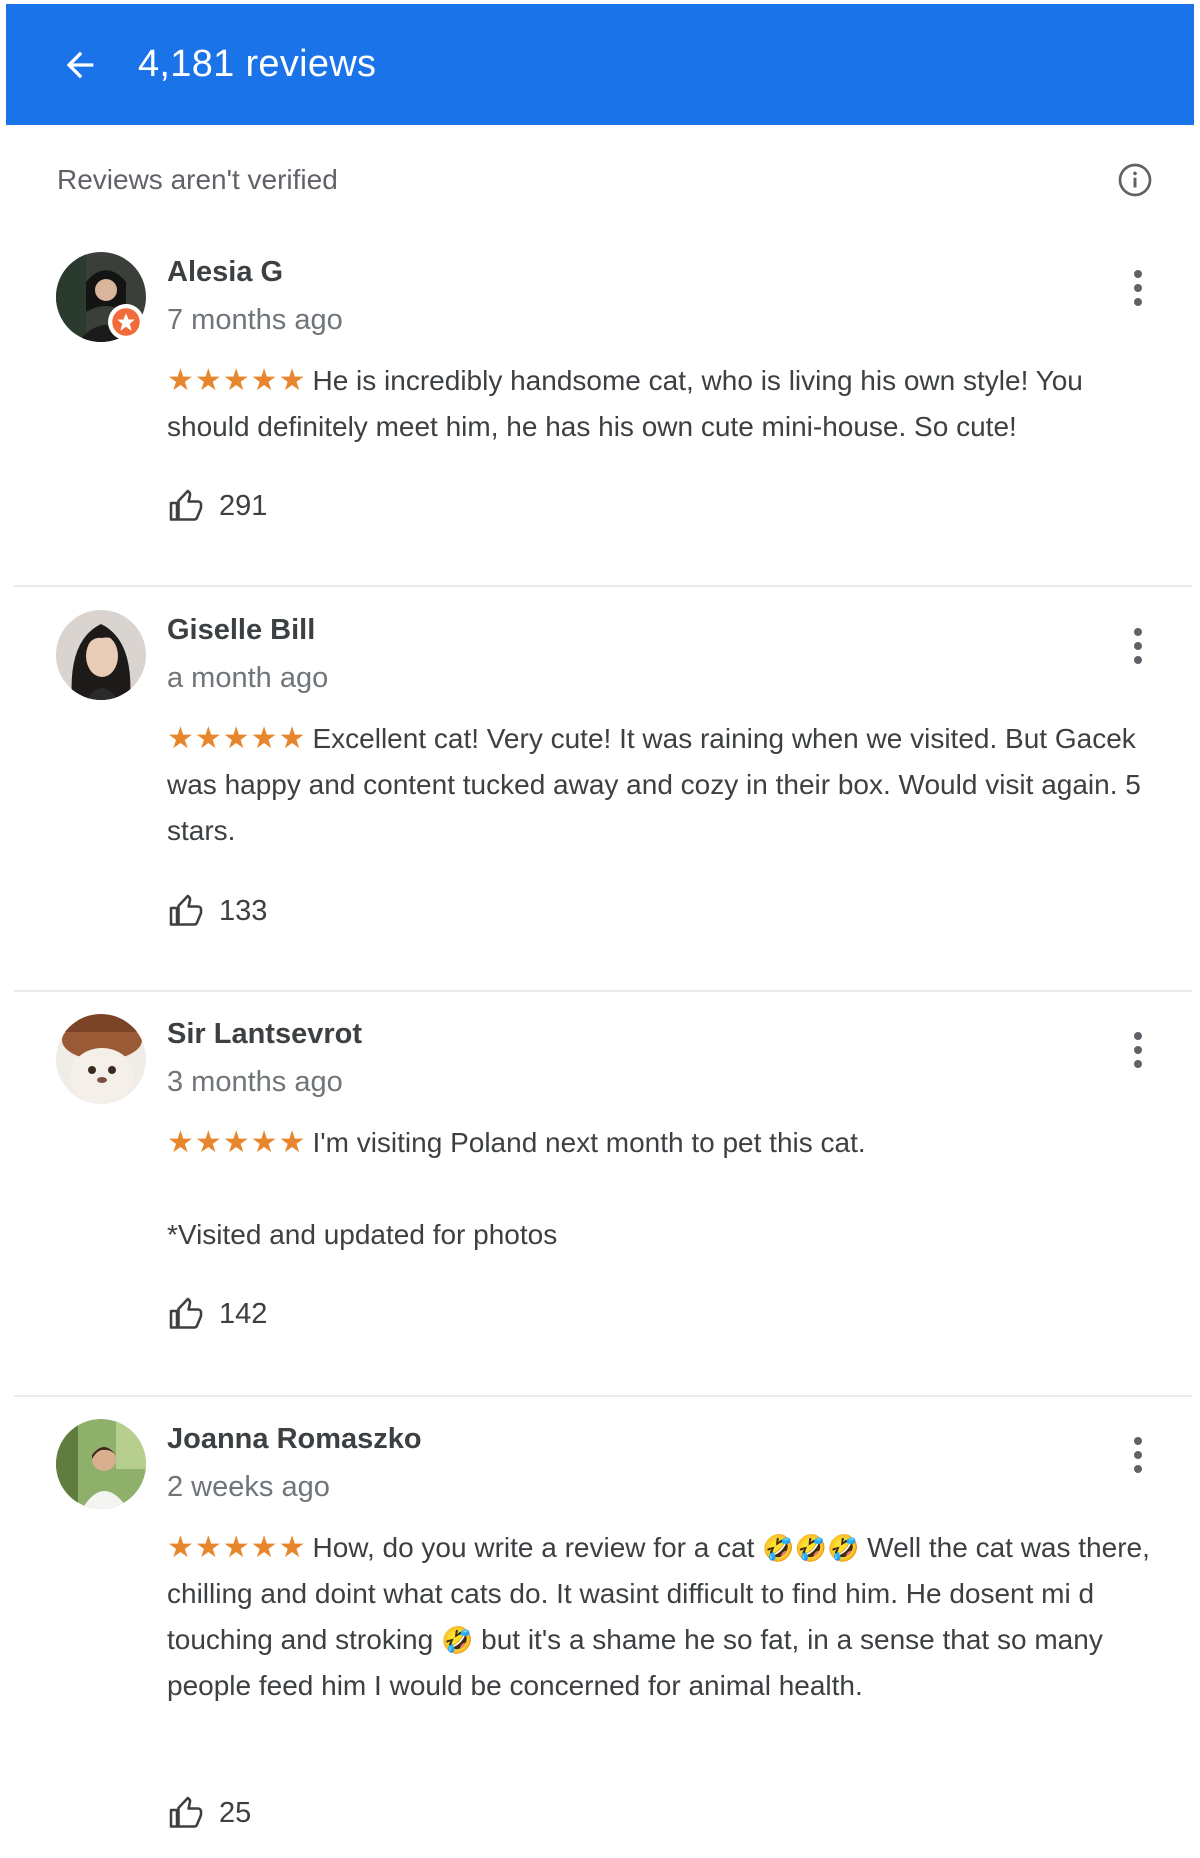 This screenshot has height=1858, width=1200. Describe the element at coordinates (243, 505) in the screenshot. I see `like-count: 291` at that location.